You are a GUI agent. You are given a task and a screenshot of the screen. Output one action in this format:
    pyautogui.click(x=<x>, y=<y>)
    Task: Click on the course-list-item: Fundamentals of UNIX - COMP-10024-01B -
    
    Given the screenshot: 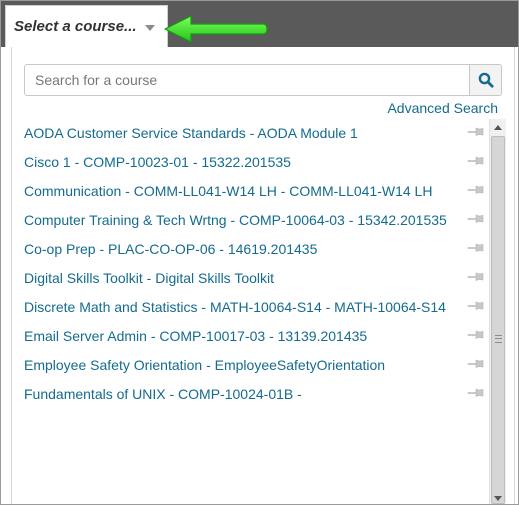 What is the action you would take?
    pyautogui.click(x=249, y=394)
    